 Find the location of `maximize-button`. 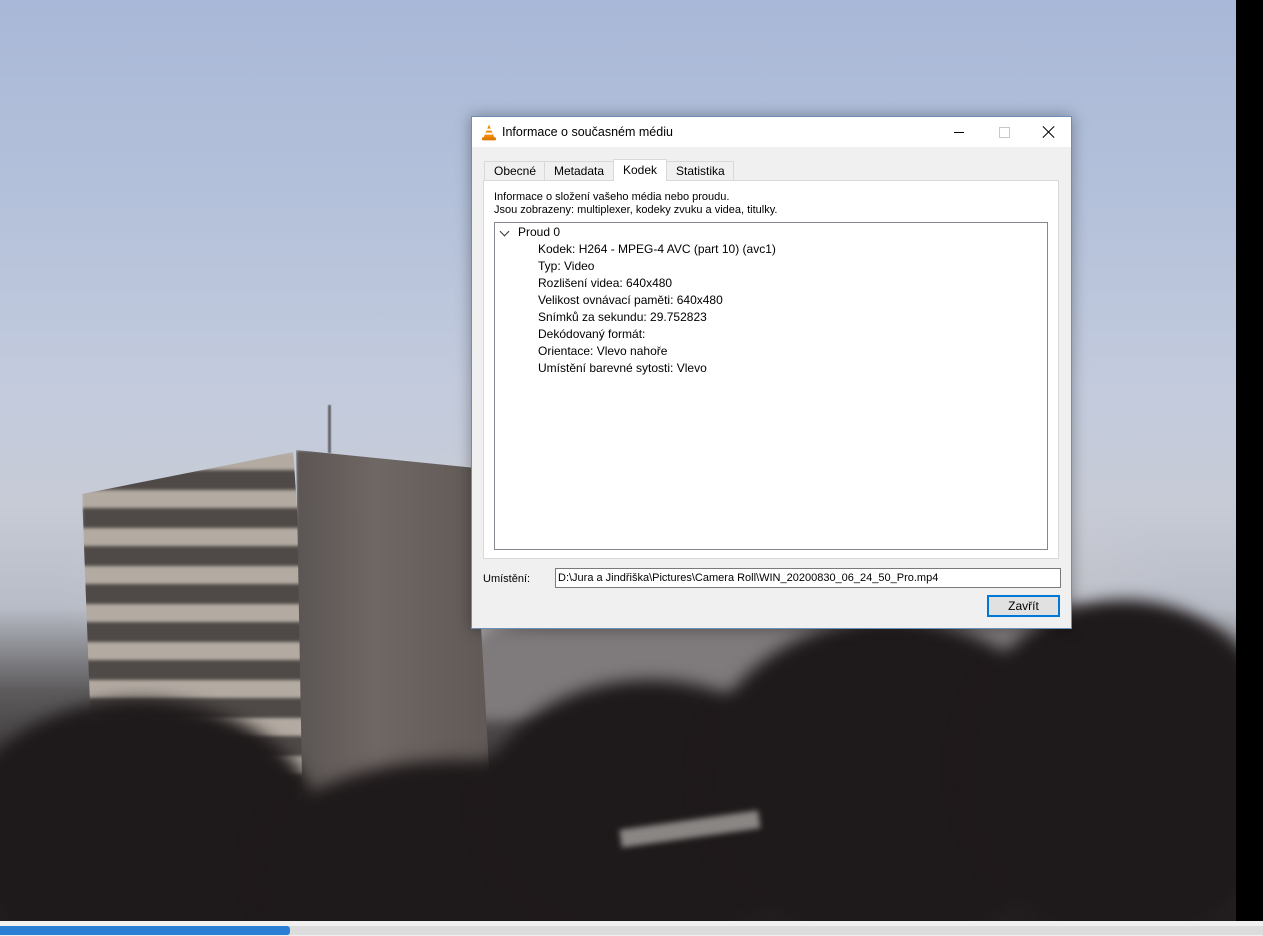

maximize-button is located at coordinates (1004, 132).